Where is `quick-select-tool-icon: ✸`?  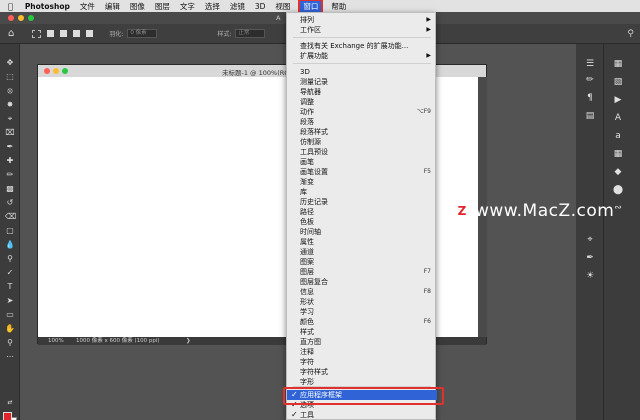
quick-select-tool-icon: ✸ is located at coordinates (10, 104).